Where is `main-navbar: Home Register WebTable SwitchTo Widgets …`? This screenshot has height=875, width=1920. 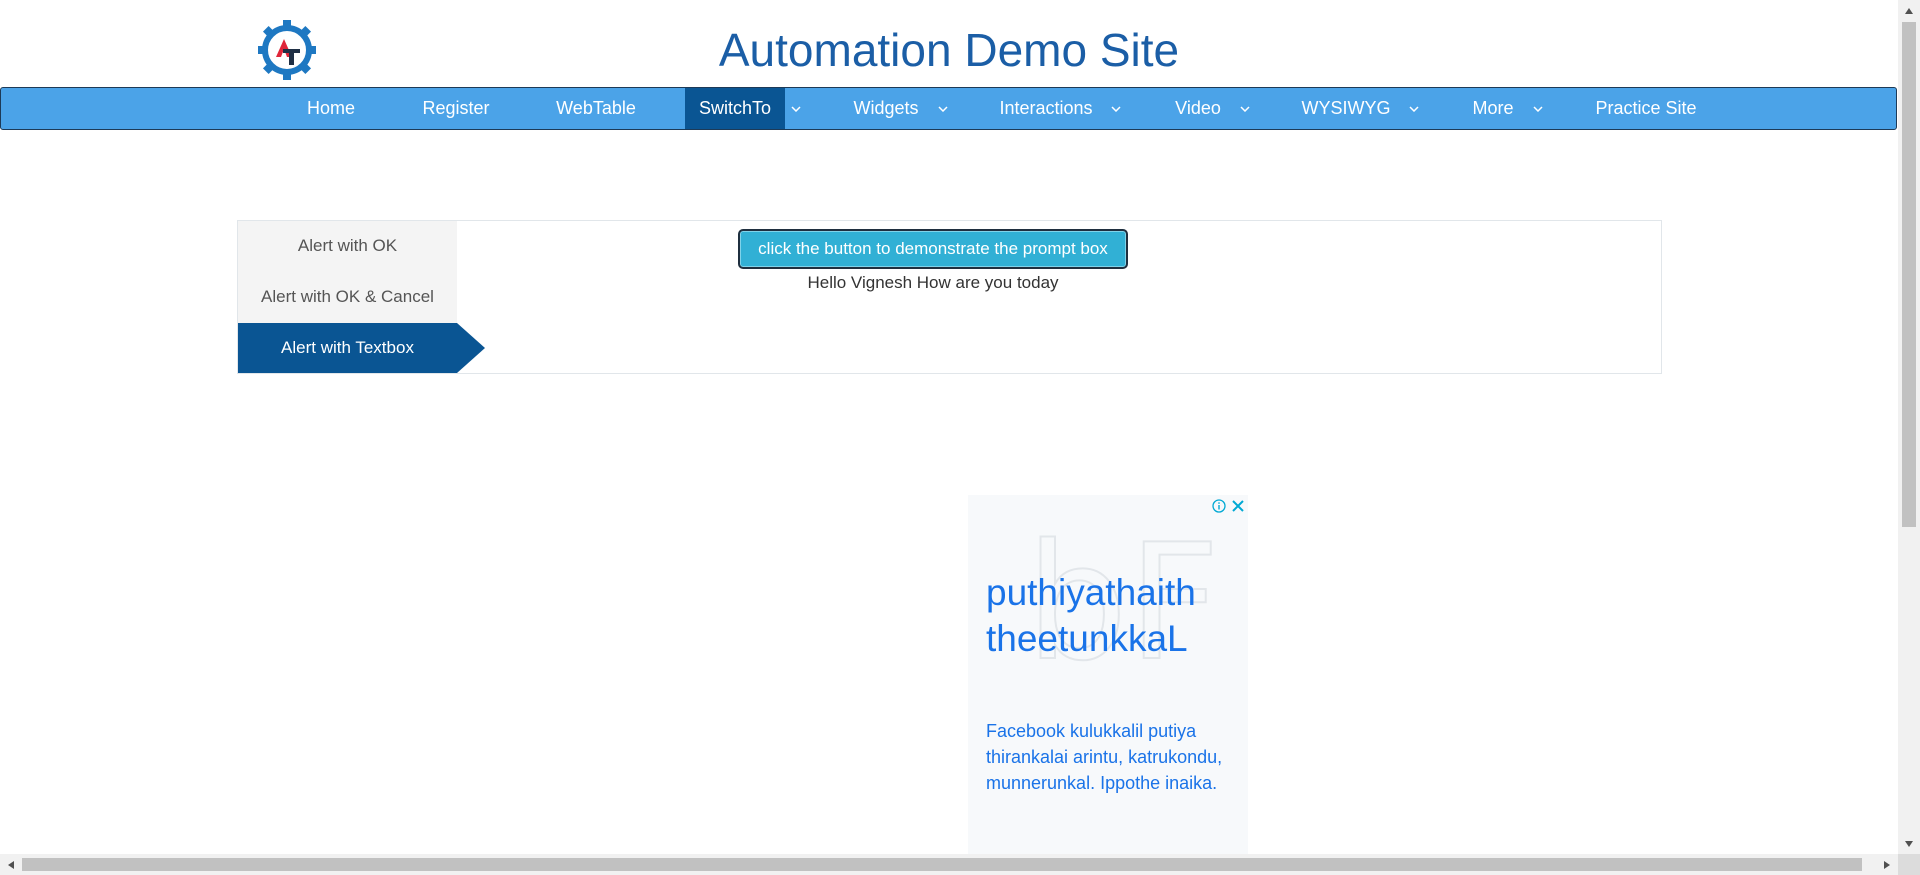
main-navbar: Home Register WebTable SwitchTo Widgets … is located at coordinates (948, 108).